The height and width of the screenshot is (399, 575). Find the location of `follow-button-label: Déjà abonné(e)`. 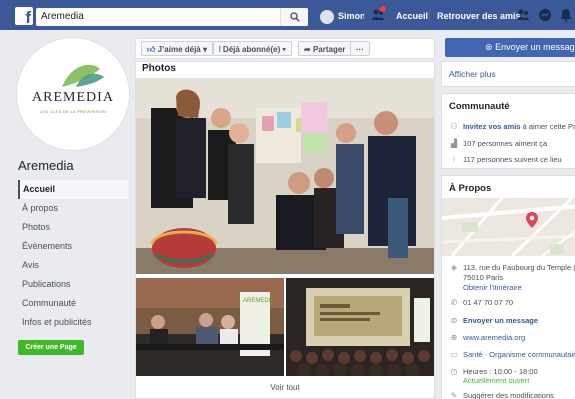

follow-button-label: Déjà abonné(e) is located at coordinates (251, 49).